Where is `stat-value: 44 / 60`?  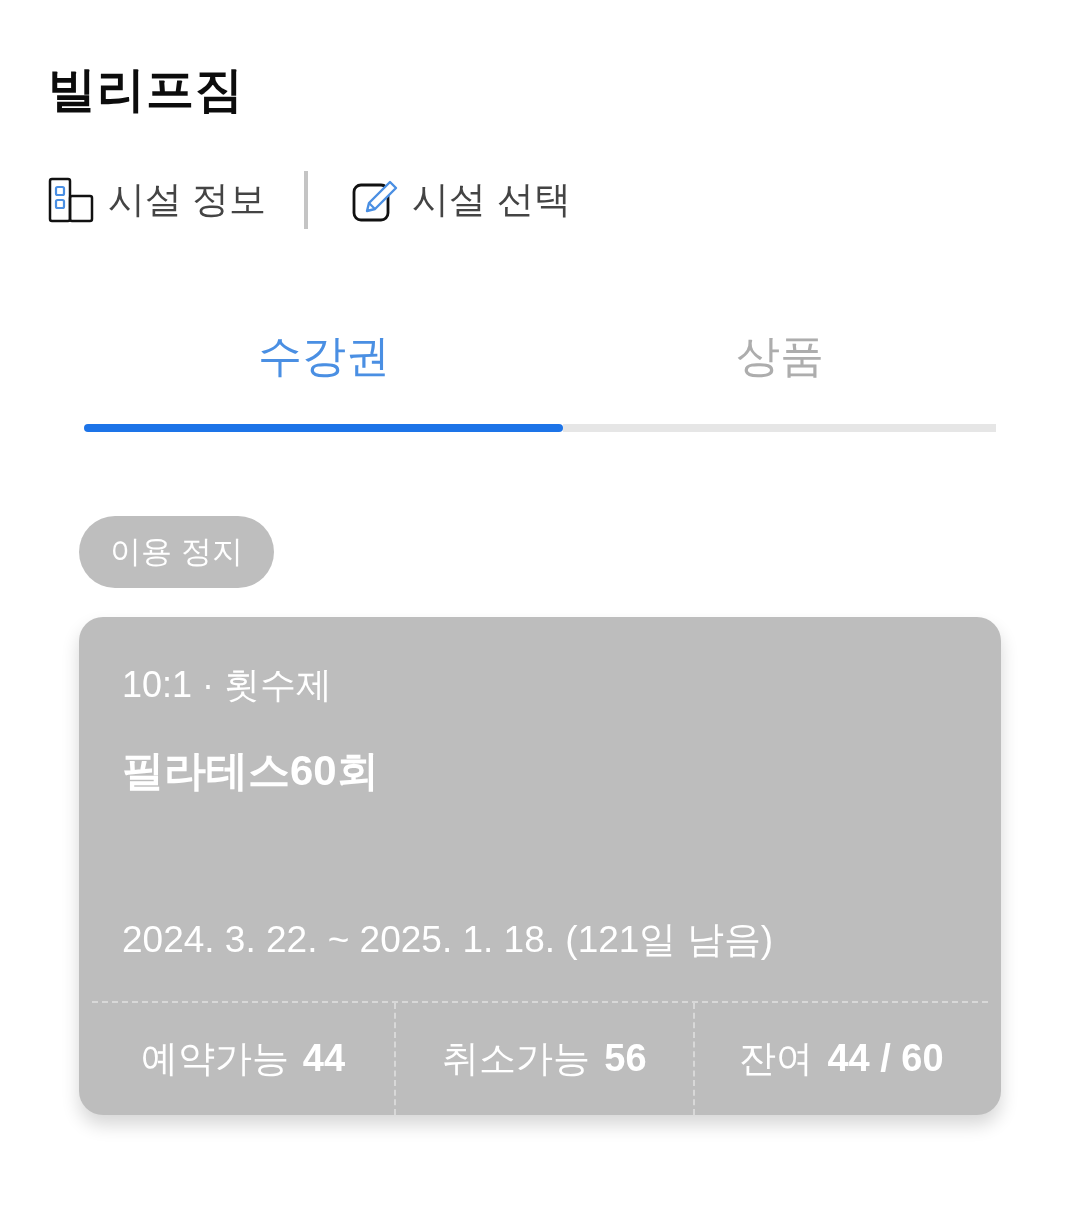
stat-value: 44 / 60 is located at coordinates (885, 1059).